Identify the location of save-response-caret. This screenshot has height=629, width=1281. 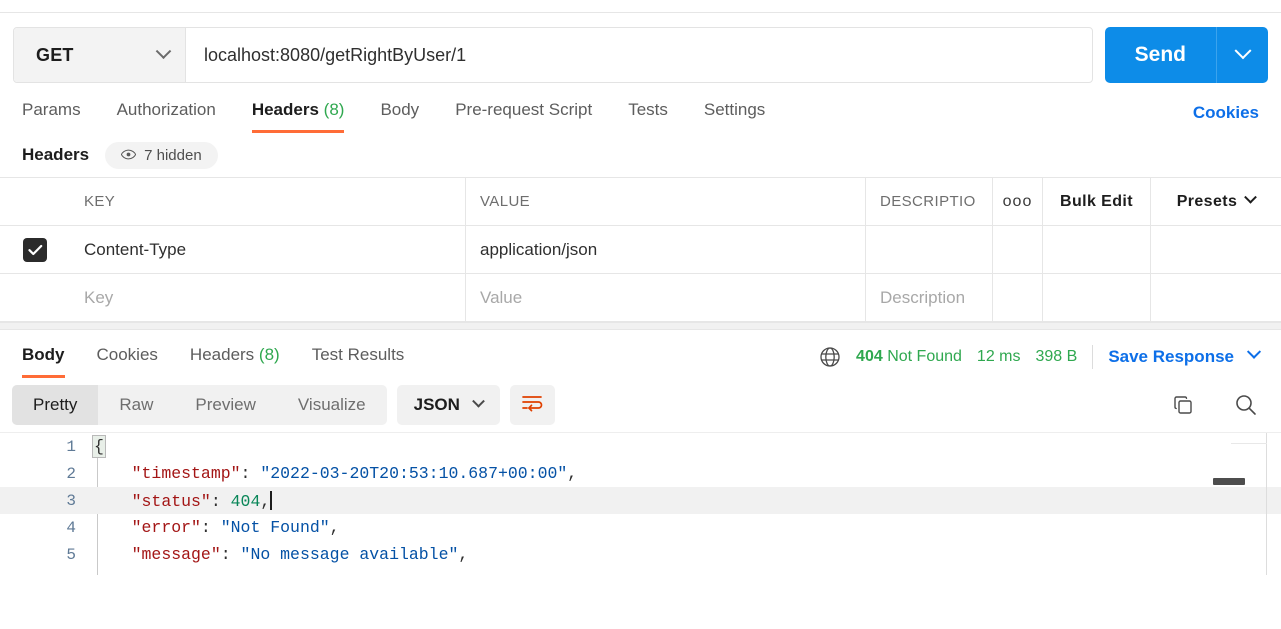
(1254, 355).